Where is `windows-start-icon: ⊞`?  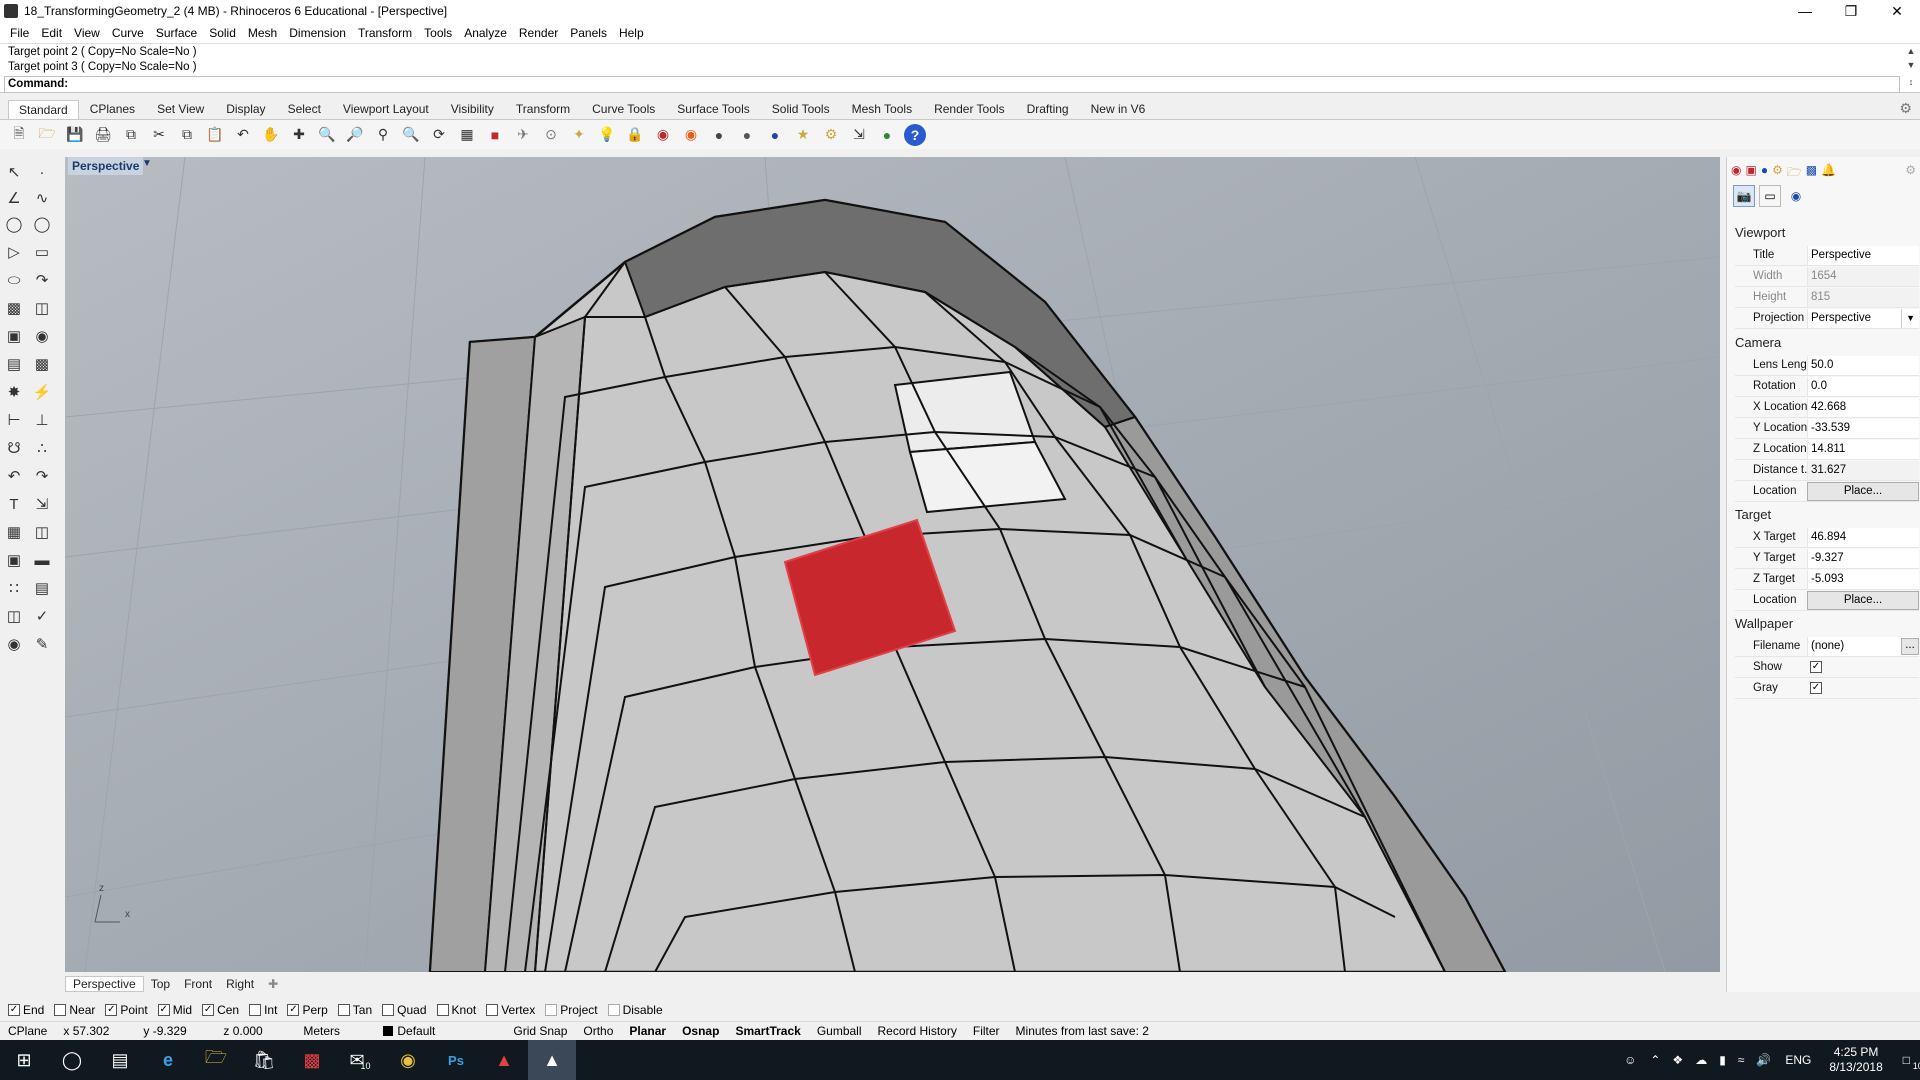
windows-start-icon: ⊞ is located at coordinates (24, 1060).